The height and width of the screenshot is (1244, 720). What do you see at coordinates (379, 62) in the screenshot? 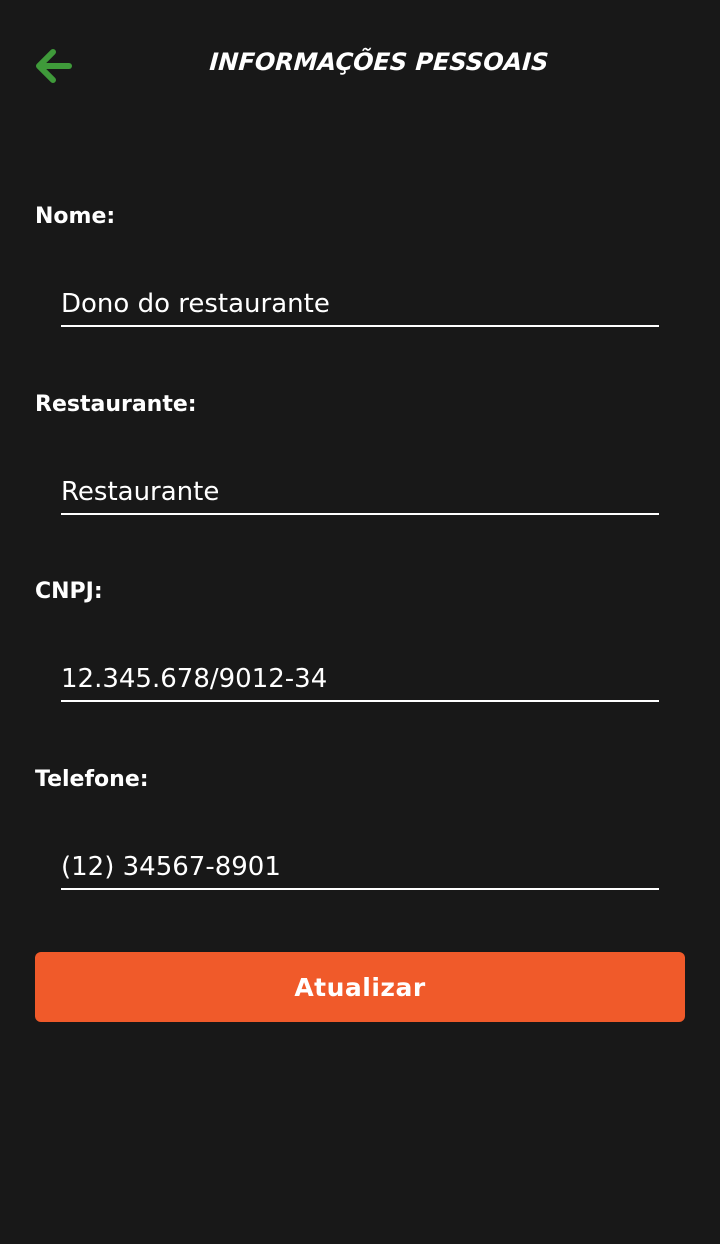
I see `page-title: INFORMAÇÕES PESSOAIS` at bounding box center [379, 62].